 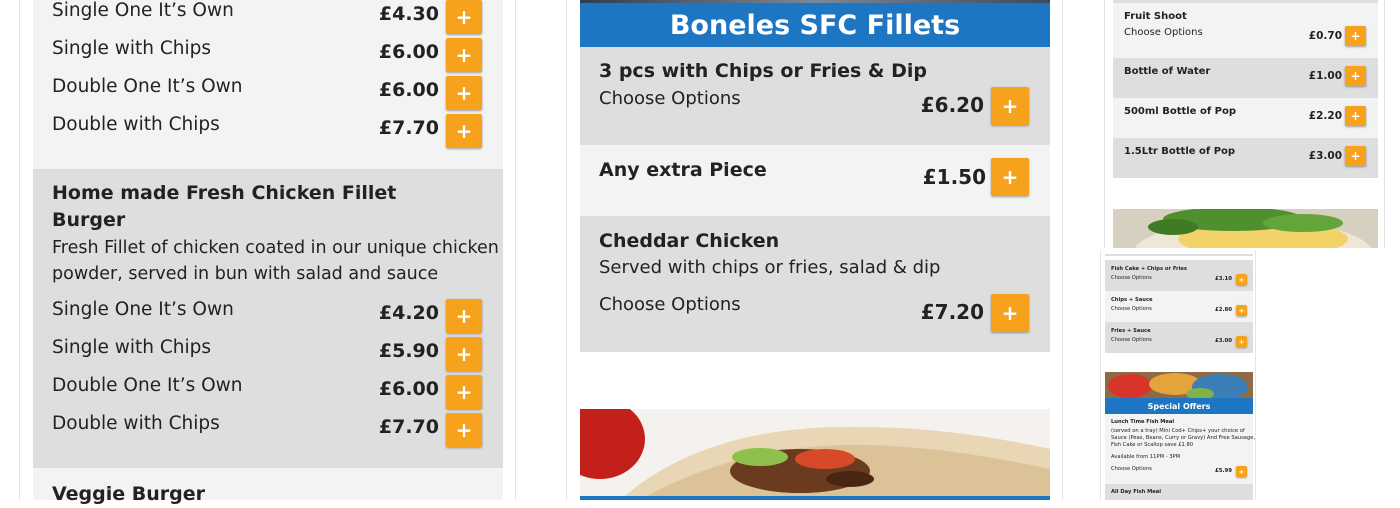 What do you see at coordinates (1325, 116) in the screenshot?
I see `item-price: £2.20` at bounding box center [1325, 116].